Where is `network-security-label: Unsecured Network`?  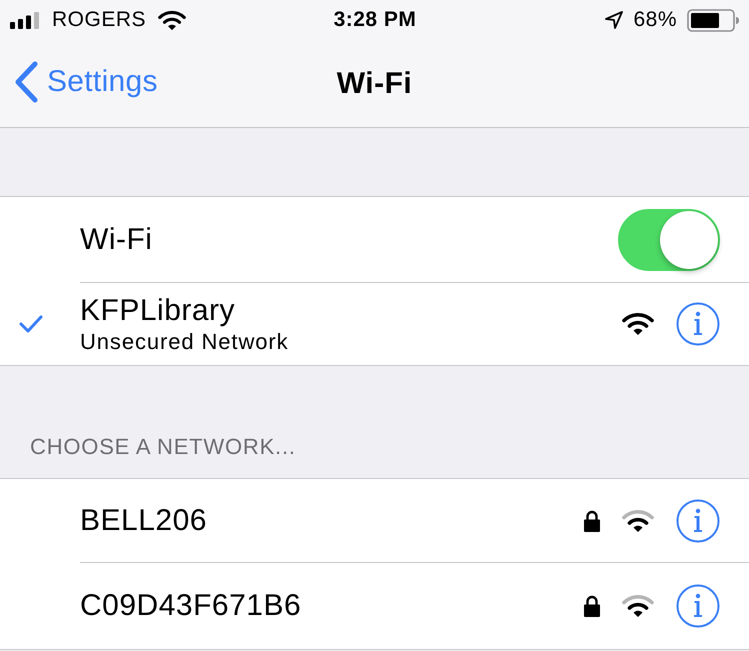 network-security-label: Unsecured Network is located at coordinates (184, 341).